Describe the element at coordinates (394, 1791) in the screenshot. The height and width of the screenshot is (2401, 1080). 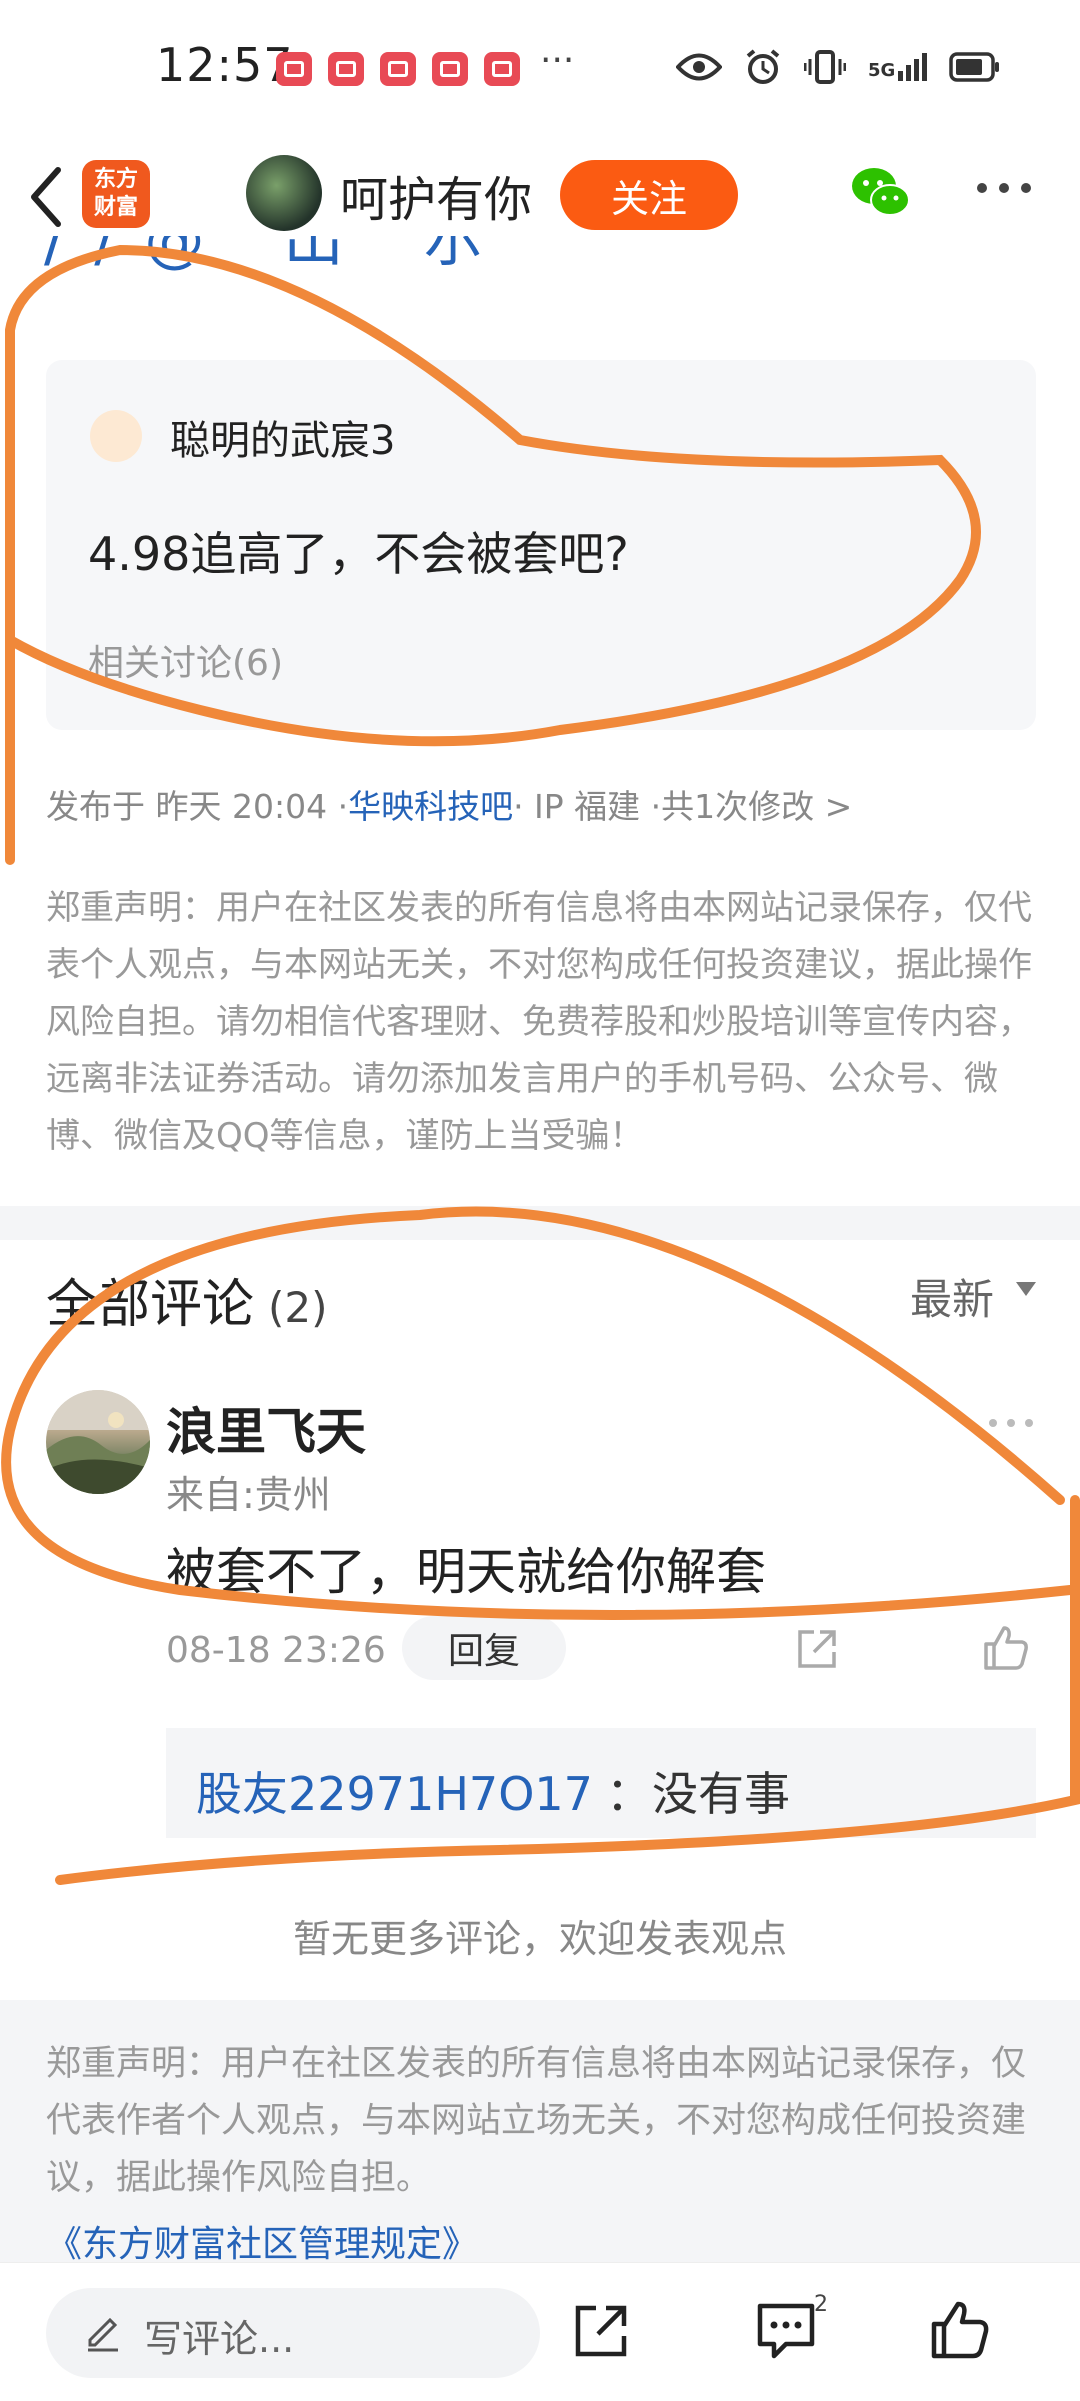
I see `reply-author: 股友22971H7O17` at that location.